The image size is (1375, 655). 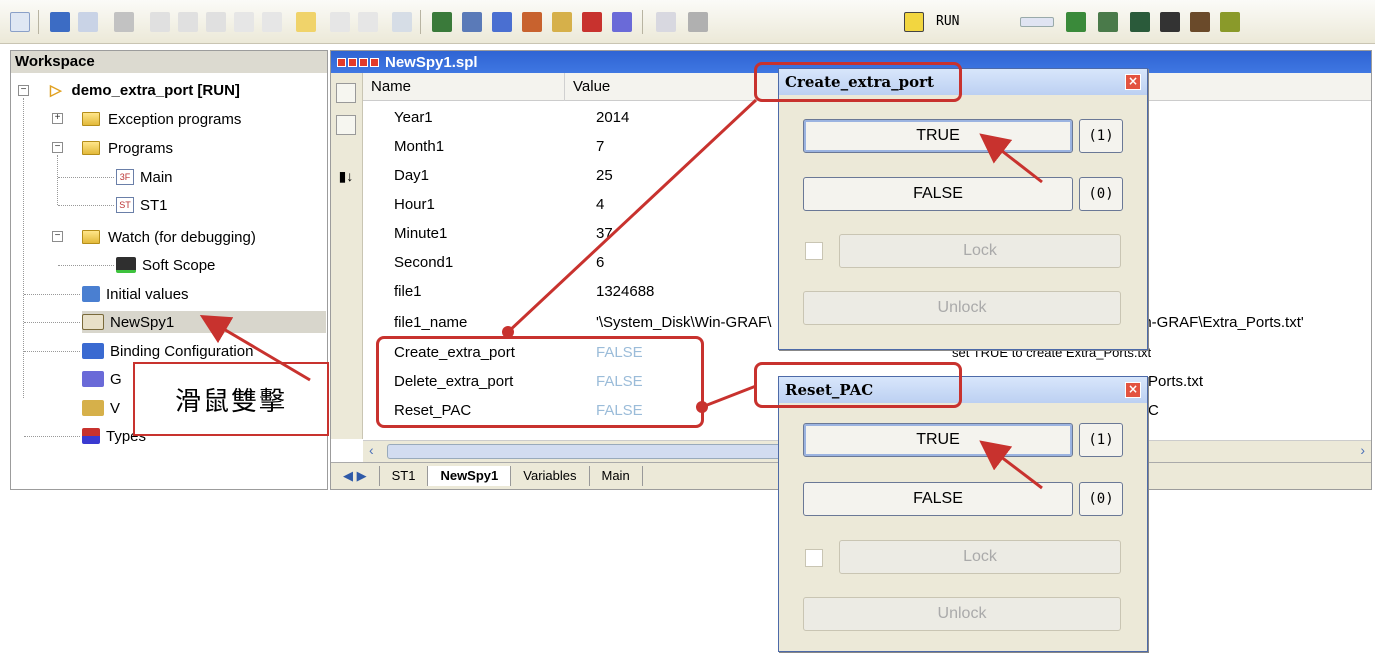 What do you see at coordinates (532, 22) in the screenshot?
I see `spy-icon` at bounding box center [532, 22].